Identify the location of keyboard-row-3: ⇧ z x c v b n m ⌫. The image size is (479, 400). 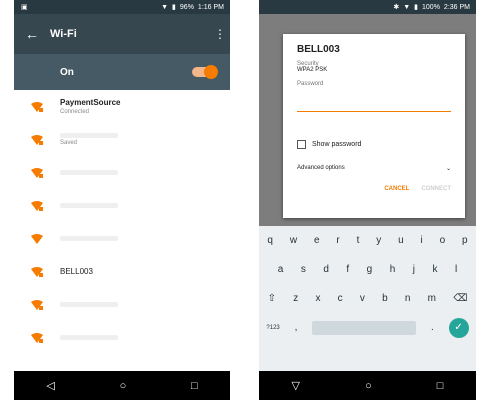
(367, 298).